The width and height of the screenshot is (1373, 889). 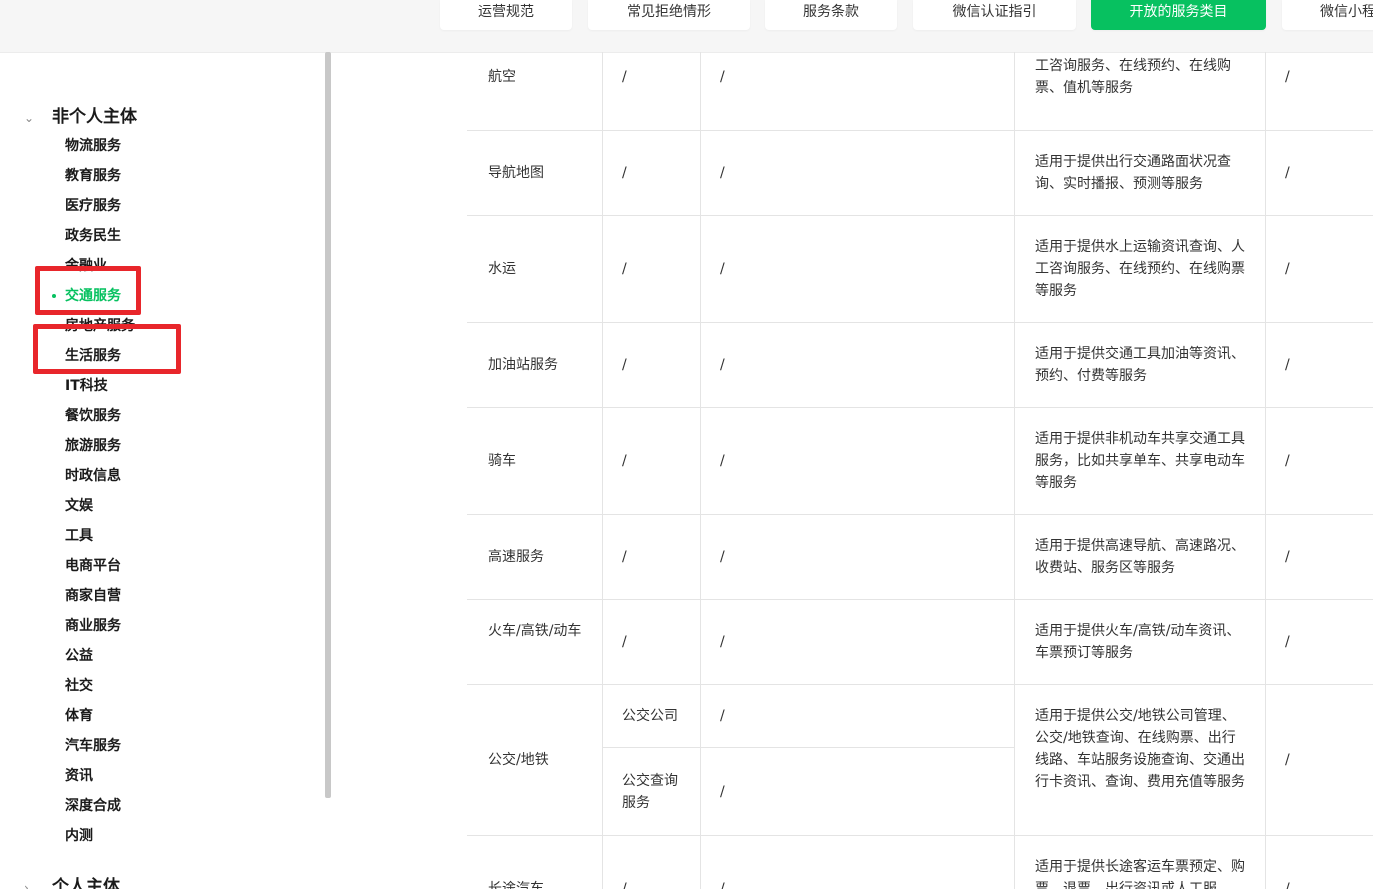 I want to click on sidebar-item-catering: 餐饮服务, so click(x=93, y=416).